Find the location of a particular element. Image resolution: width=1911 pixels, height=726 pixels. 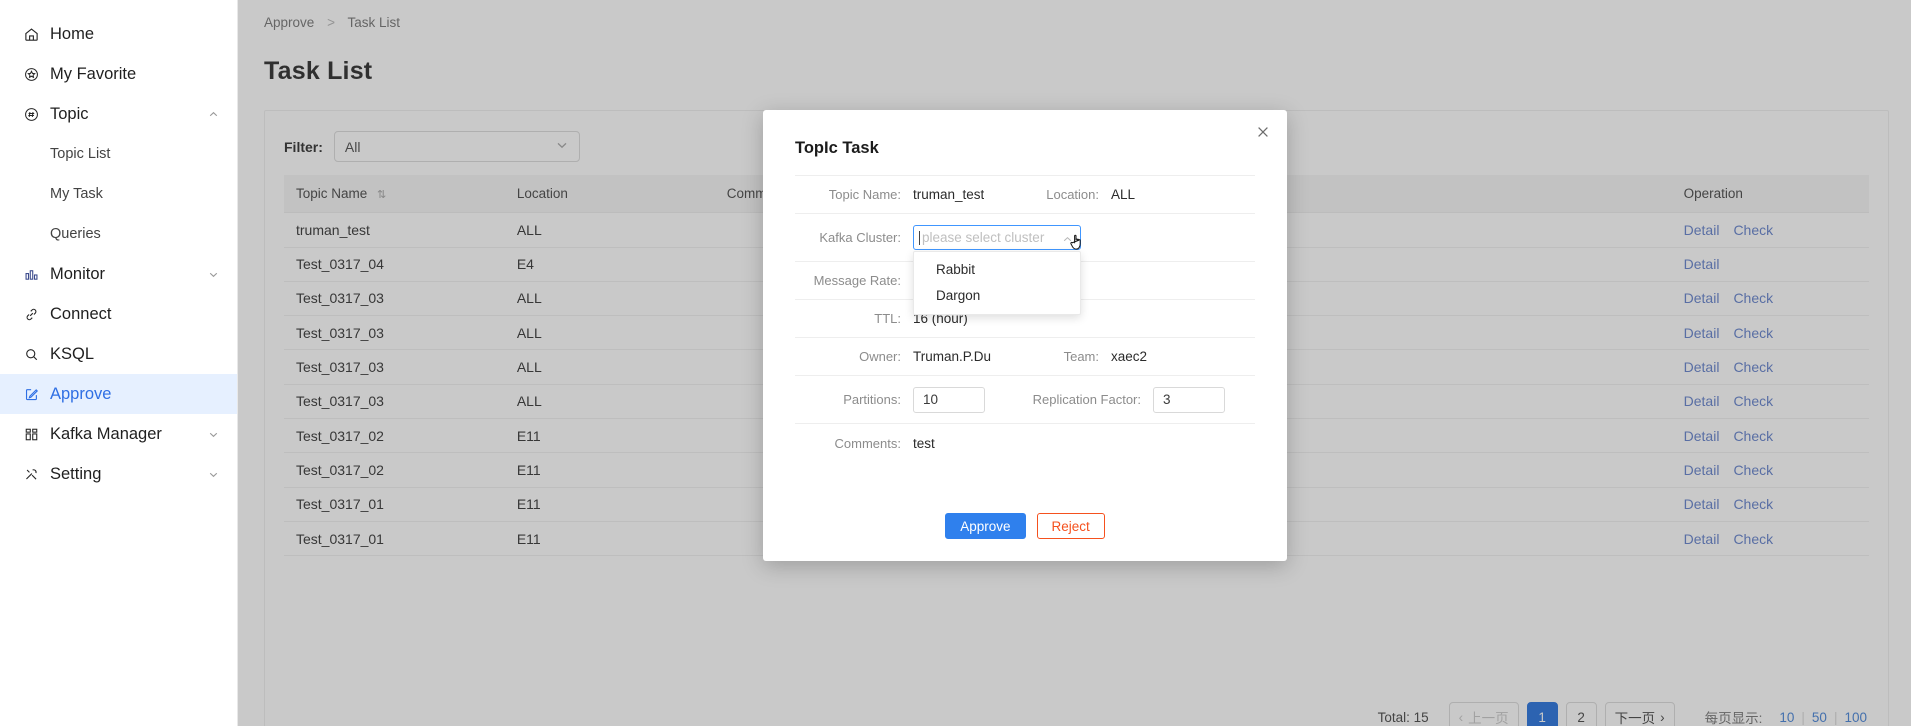

search-icon is located at coordinates (31, 354).